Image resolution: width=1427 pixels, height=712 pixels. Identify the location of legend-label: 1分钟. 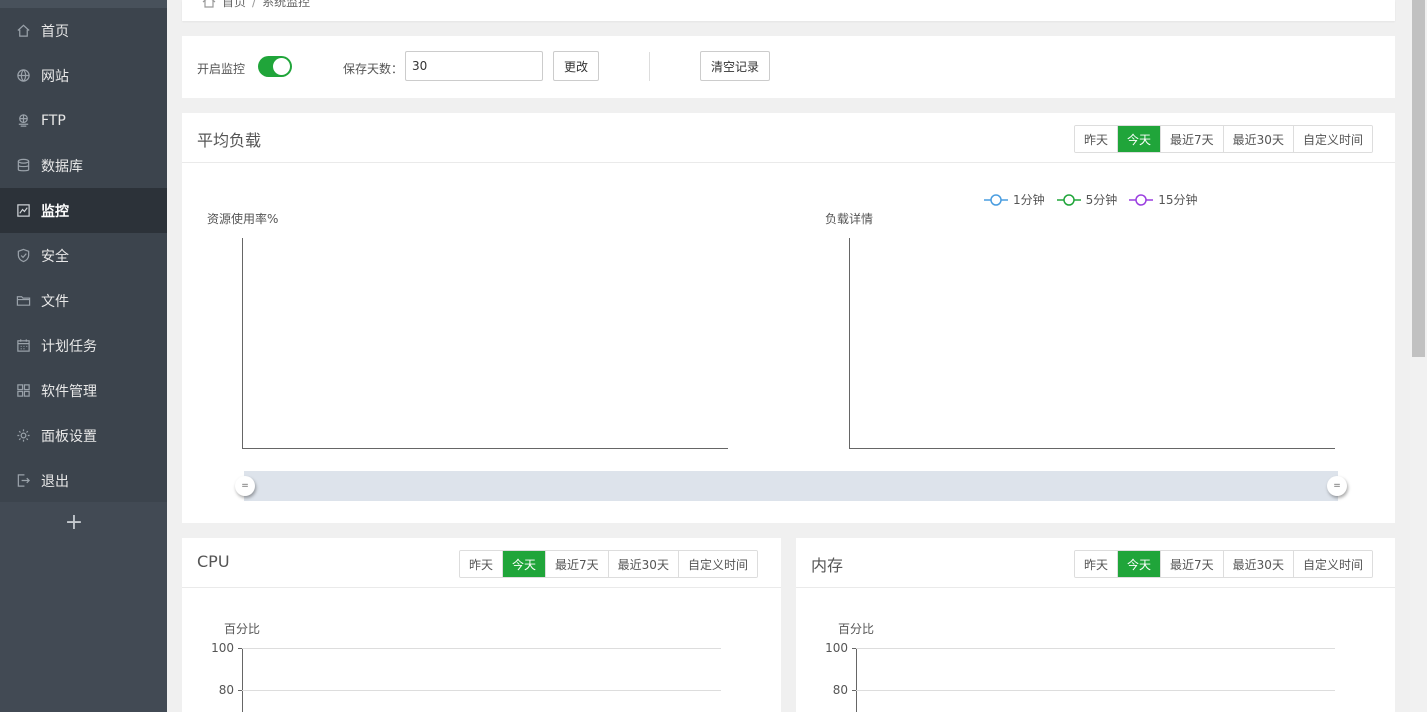
(1029, 200).